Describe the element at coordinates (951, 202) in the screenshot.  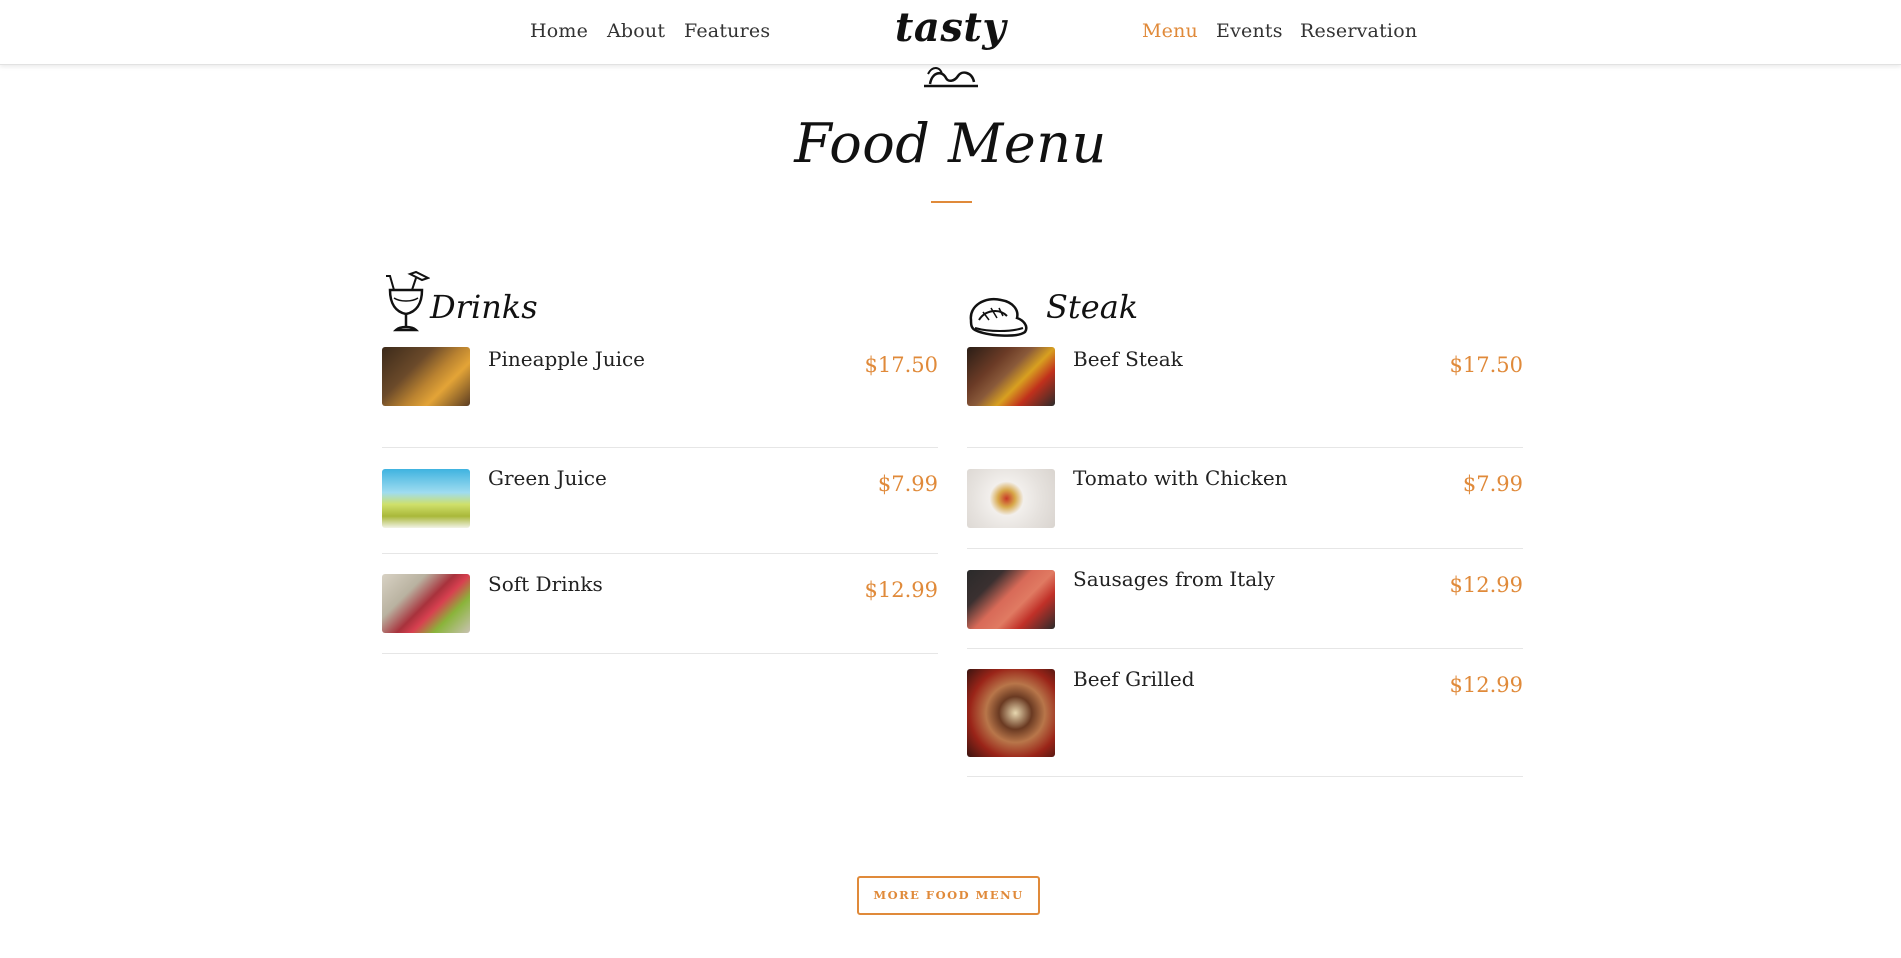
I see `title-underline` at that location.